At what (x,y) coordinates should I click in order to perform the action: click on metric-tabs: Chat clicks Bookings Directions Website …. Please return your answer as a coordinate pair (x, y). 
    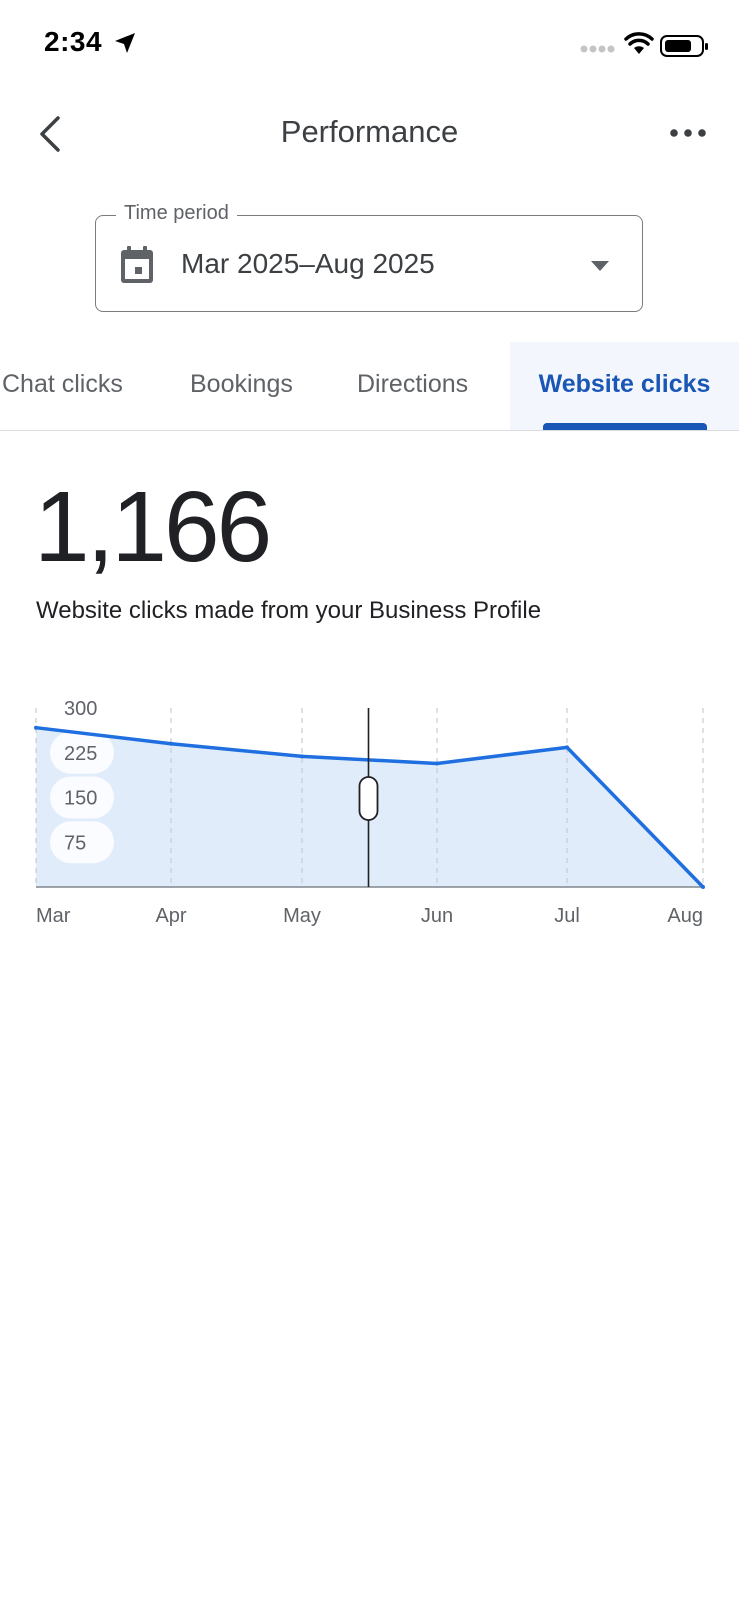
    Looking at the image, I should click on (369, 386).